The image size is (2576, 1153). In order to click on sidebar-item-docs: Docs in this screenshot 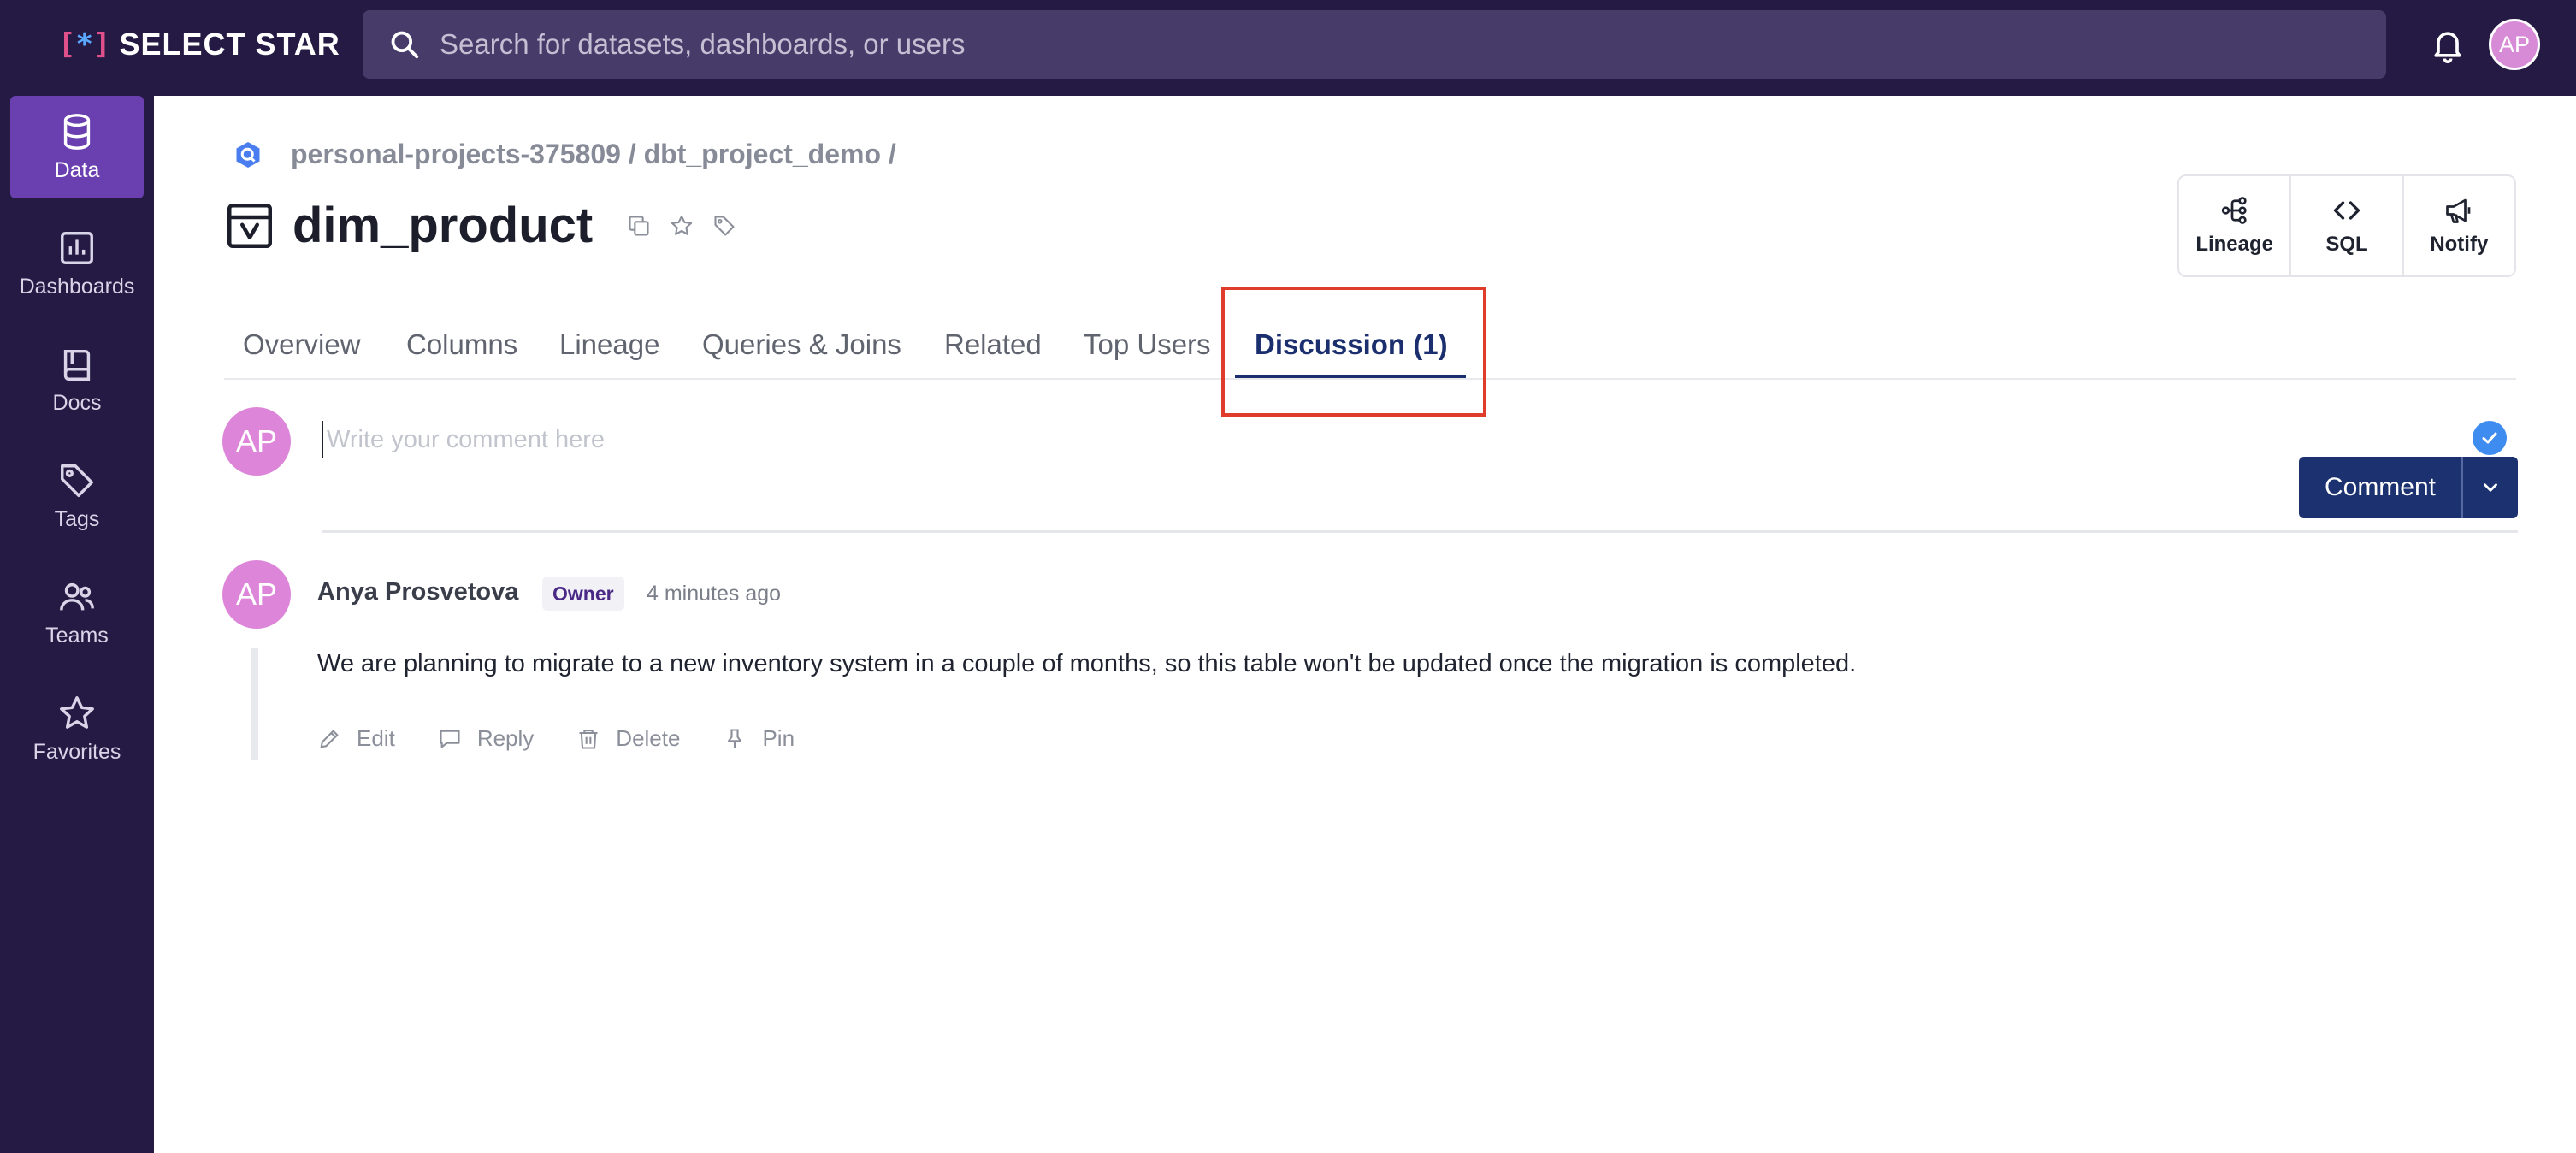, I will do `click(77, 379)`.